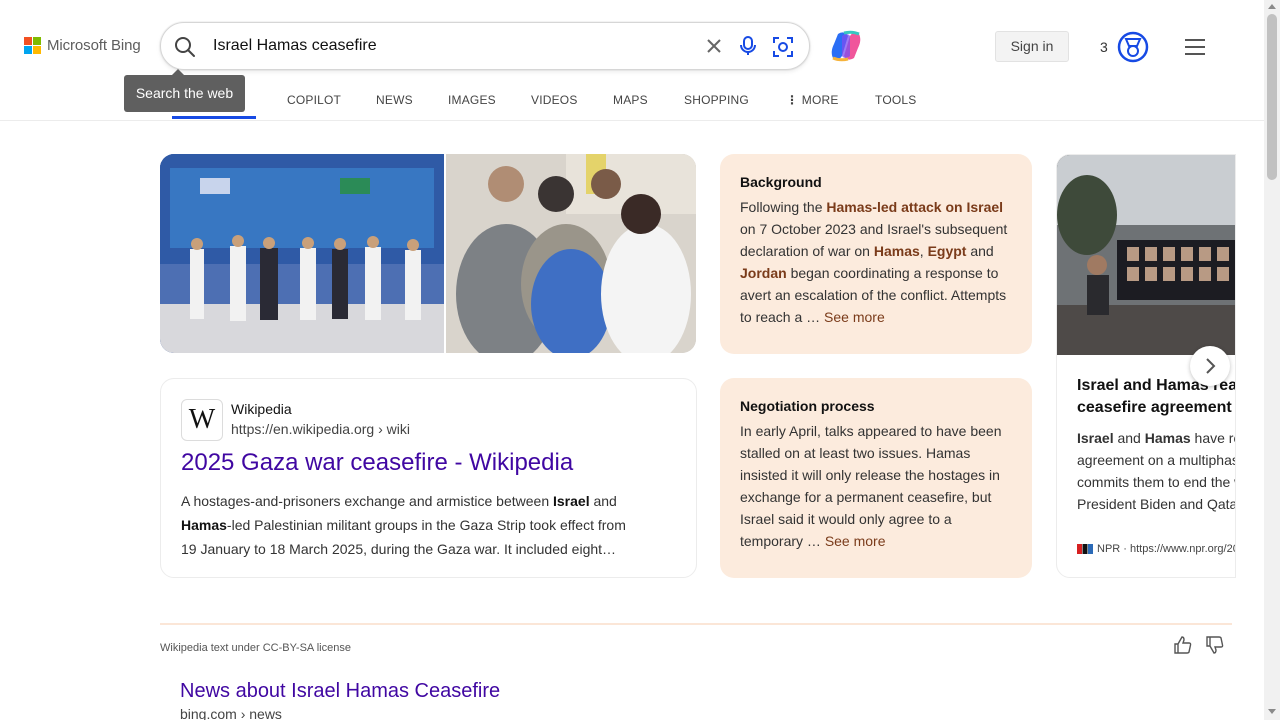 Image resolution: width=1280 pixels, height=720 pixels. Describe the element at coordinates (214, 117) in the screenshot. I see `active-tab-indicator` at that location.